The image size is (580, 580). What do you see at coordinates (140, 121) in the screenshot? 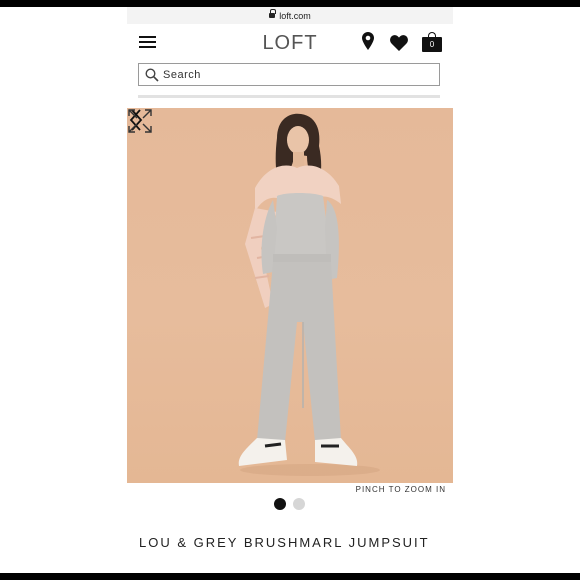
I see `expand-icon` at bounding box center [140, 121].